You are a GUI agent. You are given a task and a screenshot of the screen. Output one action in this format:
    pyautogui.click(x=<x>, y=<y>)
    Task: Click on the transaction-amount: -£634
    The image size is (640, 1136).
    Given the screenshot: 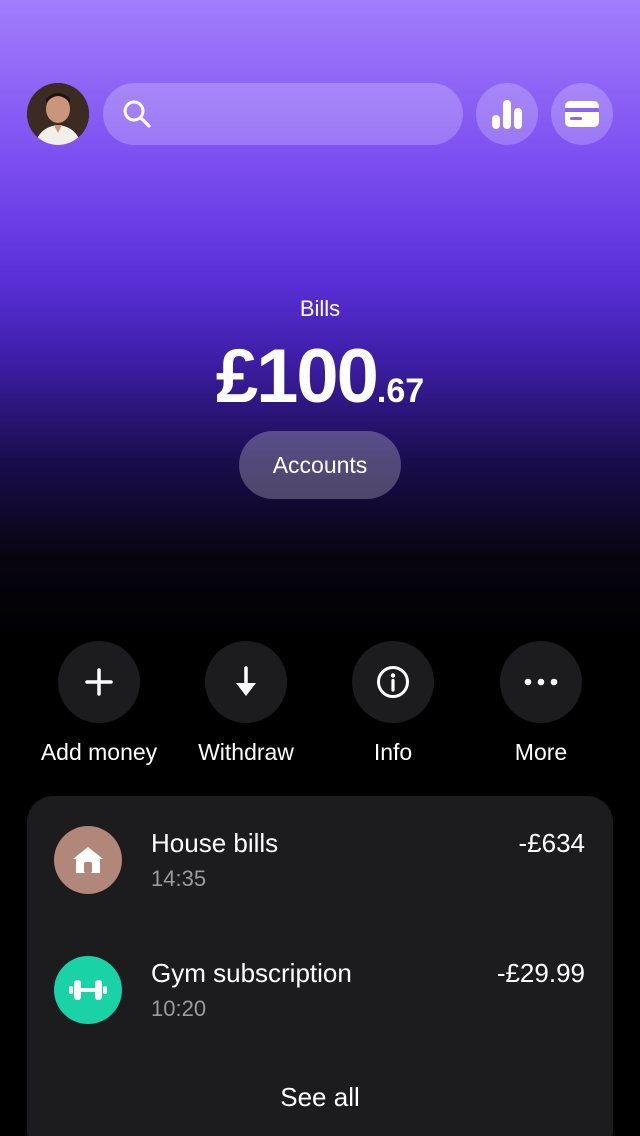 What is the action you would take?
    pyautogui.click(x=552, y=843)
    